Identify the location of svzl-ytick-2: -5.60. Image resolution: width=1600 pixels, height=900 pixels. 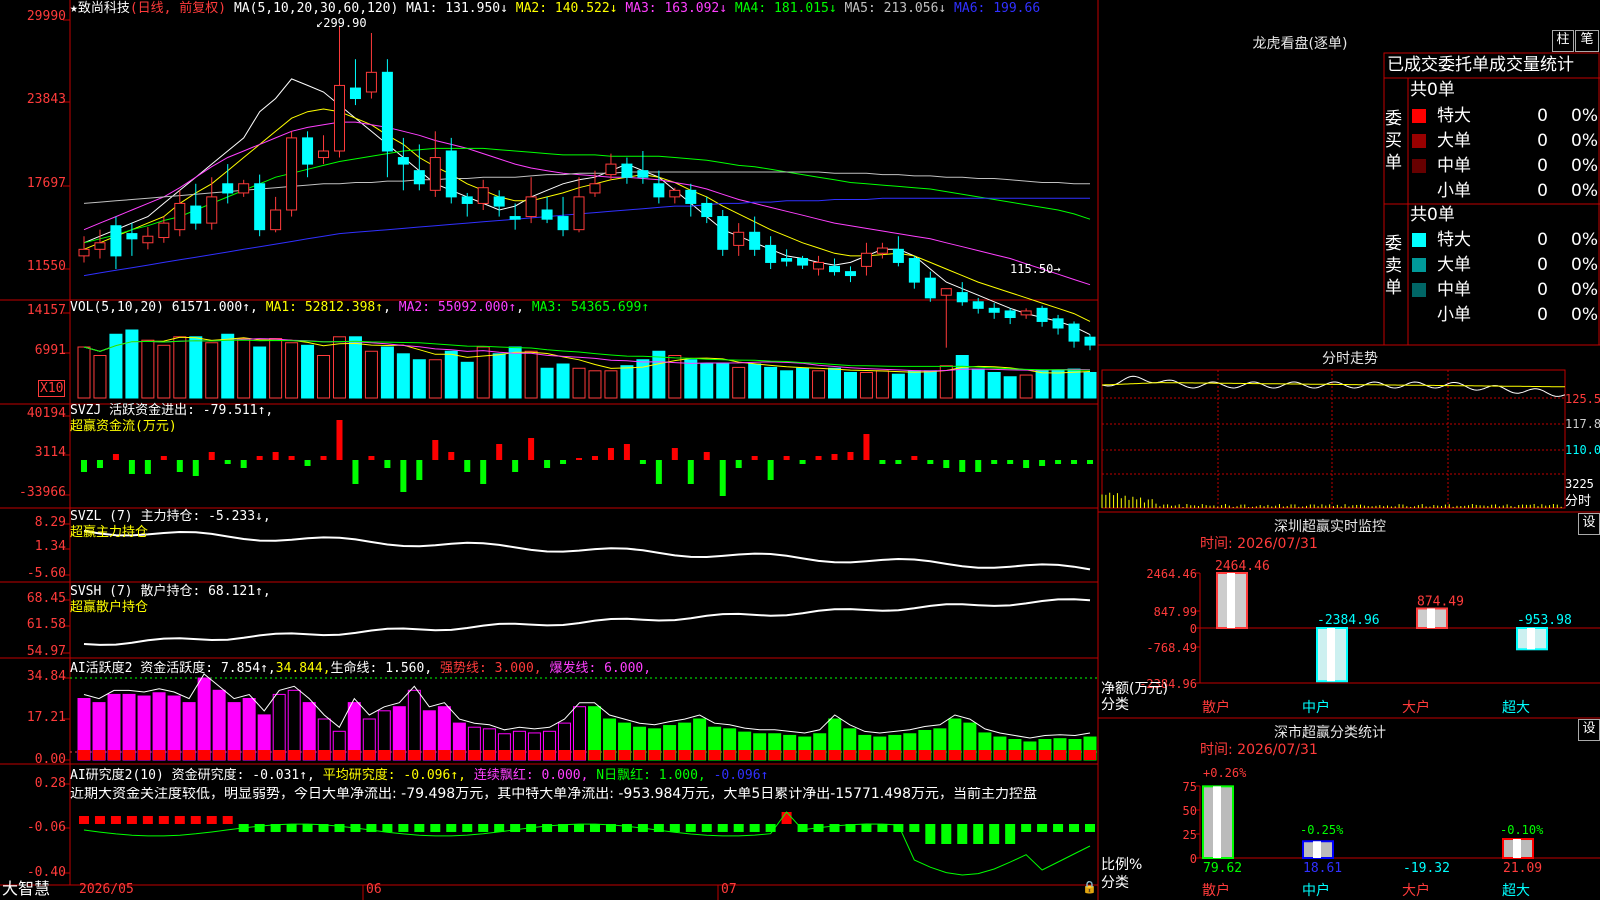
(33, 573).